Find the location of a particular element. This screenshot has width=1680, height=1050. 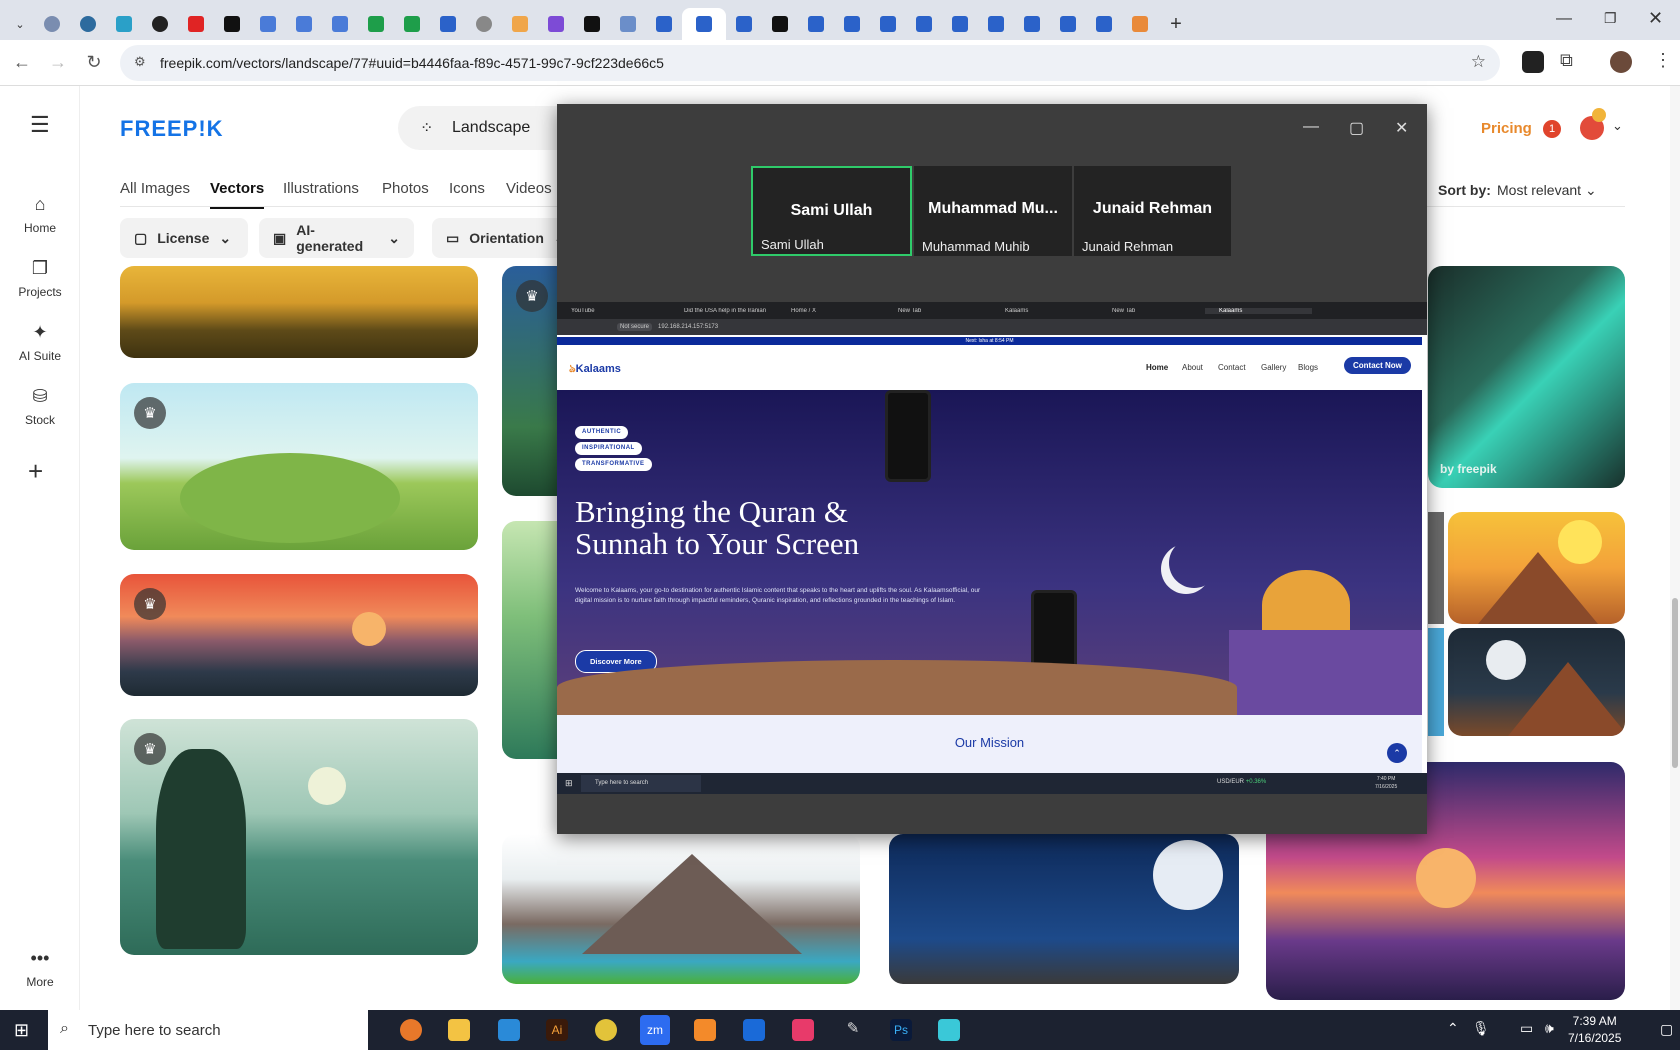

tab-search-button: ⌄ is located at coordinates (20, 24).